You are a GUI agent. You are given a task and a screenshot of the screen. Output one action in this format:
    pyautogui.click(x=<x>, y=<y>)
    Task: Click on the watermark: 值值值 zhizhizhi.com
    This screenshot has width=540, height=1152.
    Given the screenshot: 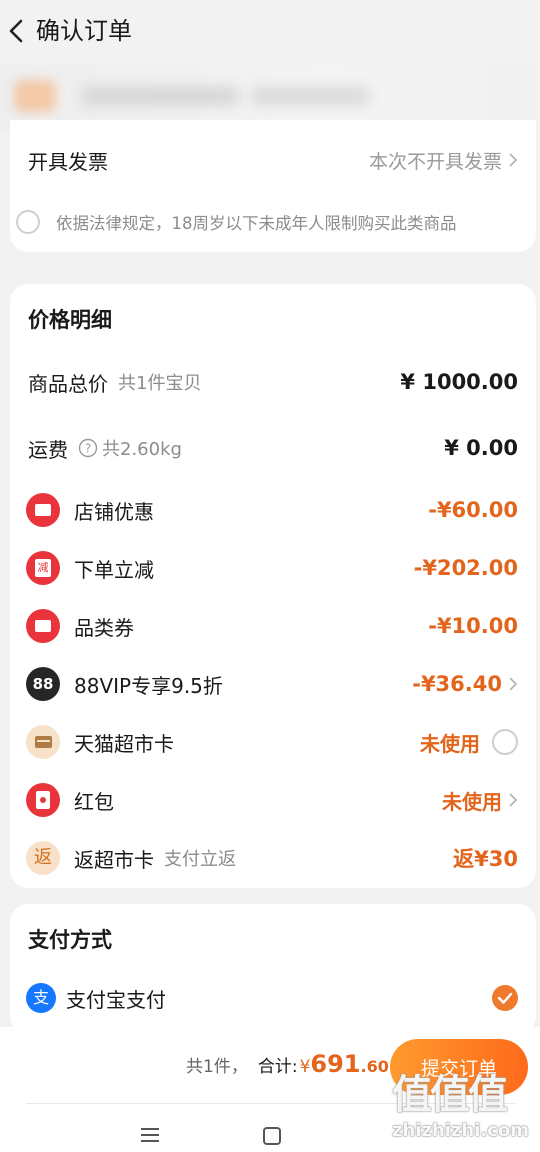 What is the action you would take?
    pyautogui.click(x=461, y=1106)
    